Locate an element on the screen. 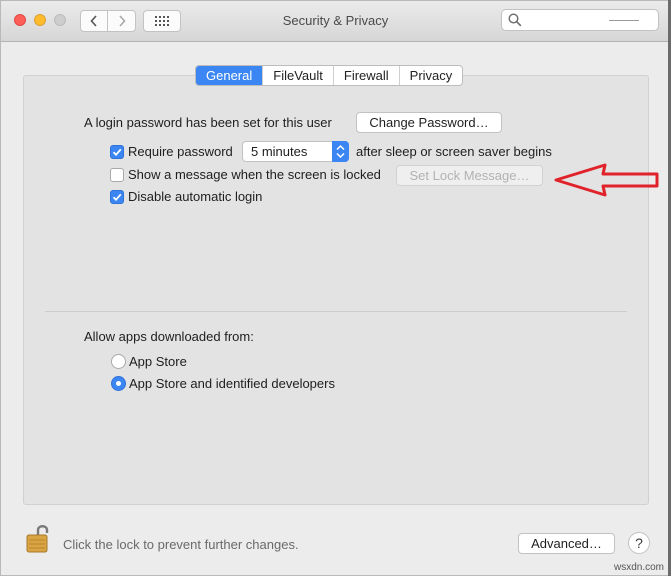 The width and height of the screenshot is (671, 576). require-password-delay-select: 5 minutes is located at coordinates (295, 151).